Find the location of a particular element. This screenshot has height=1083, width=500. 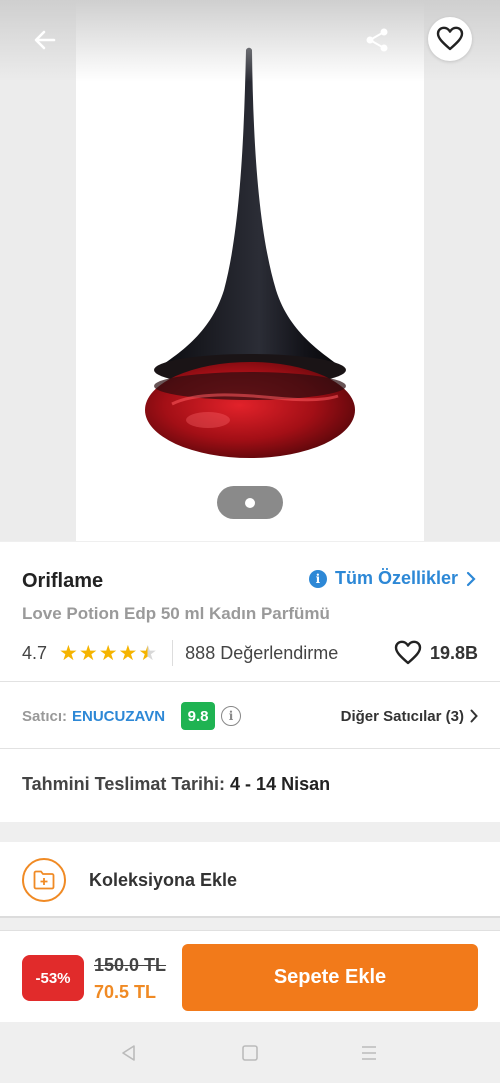

triangle-back-icon is located at coordinates (128, 1053).